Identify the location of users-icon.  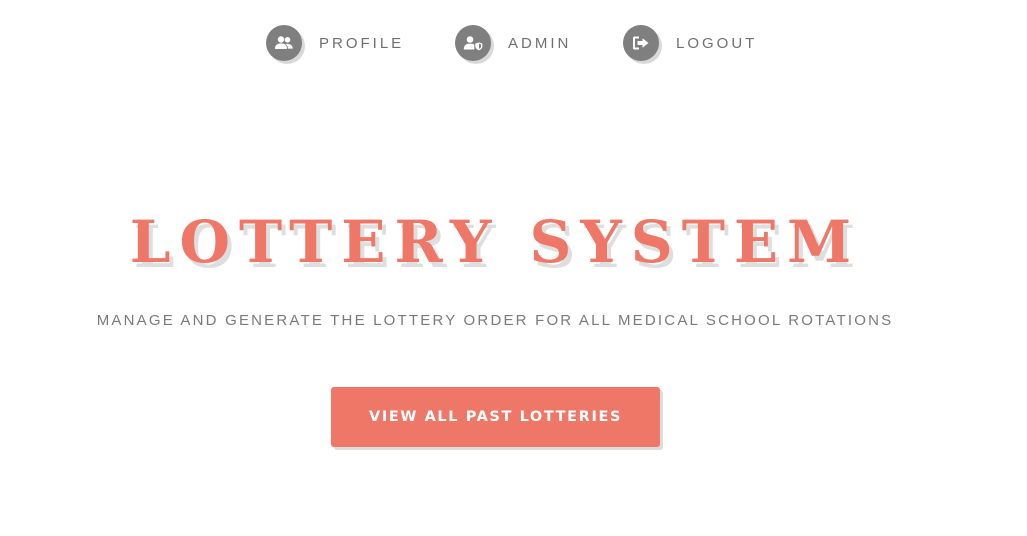
(284, 43).